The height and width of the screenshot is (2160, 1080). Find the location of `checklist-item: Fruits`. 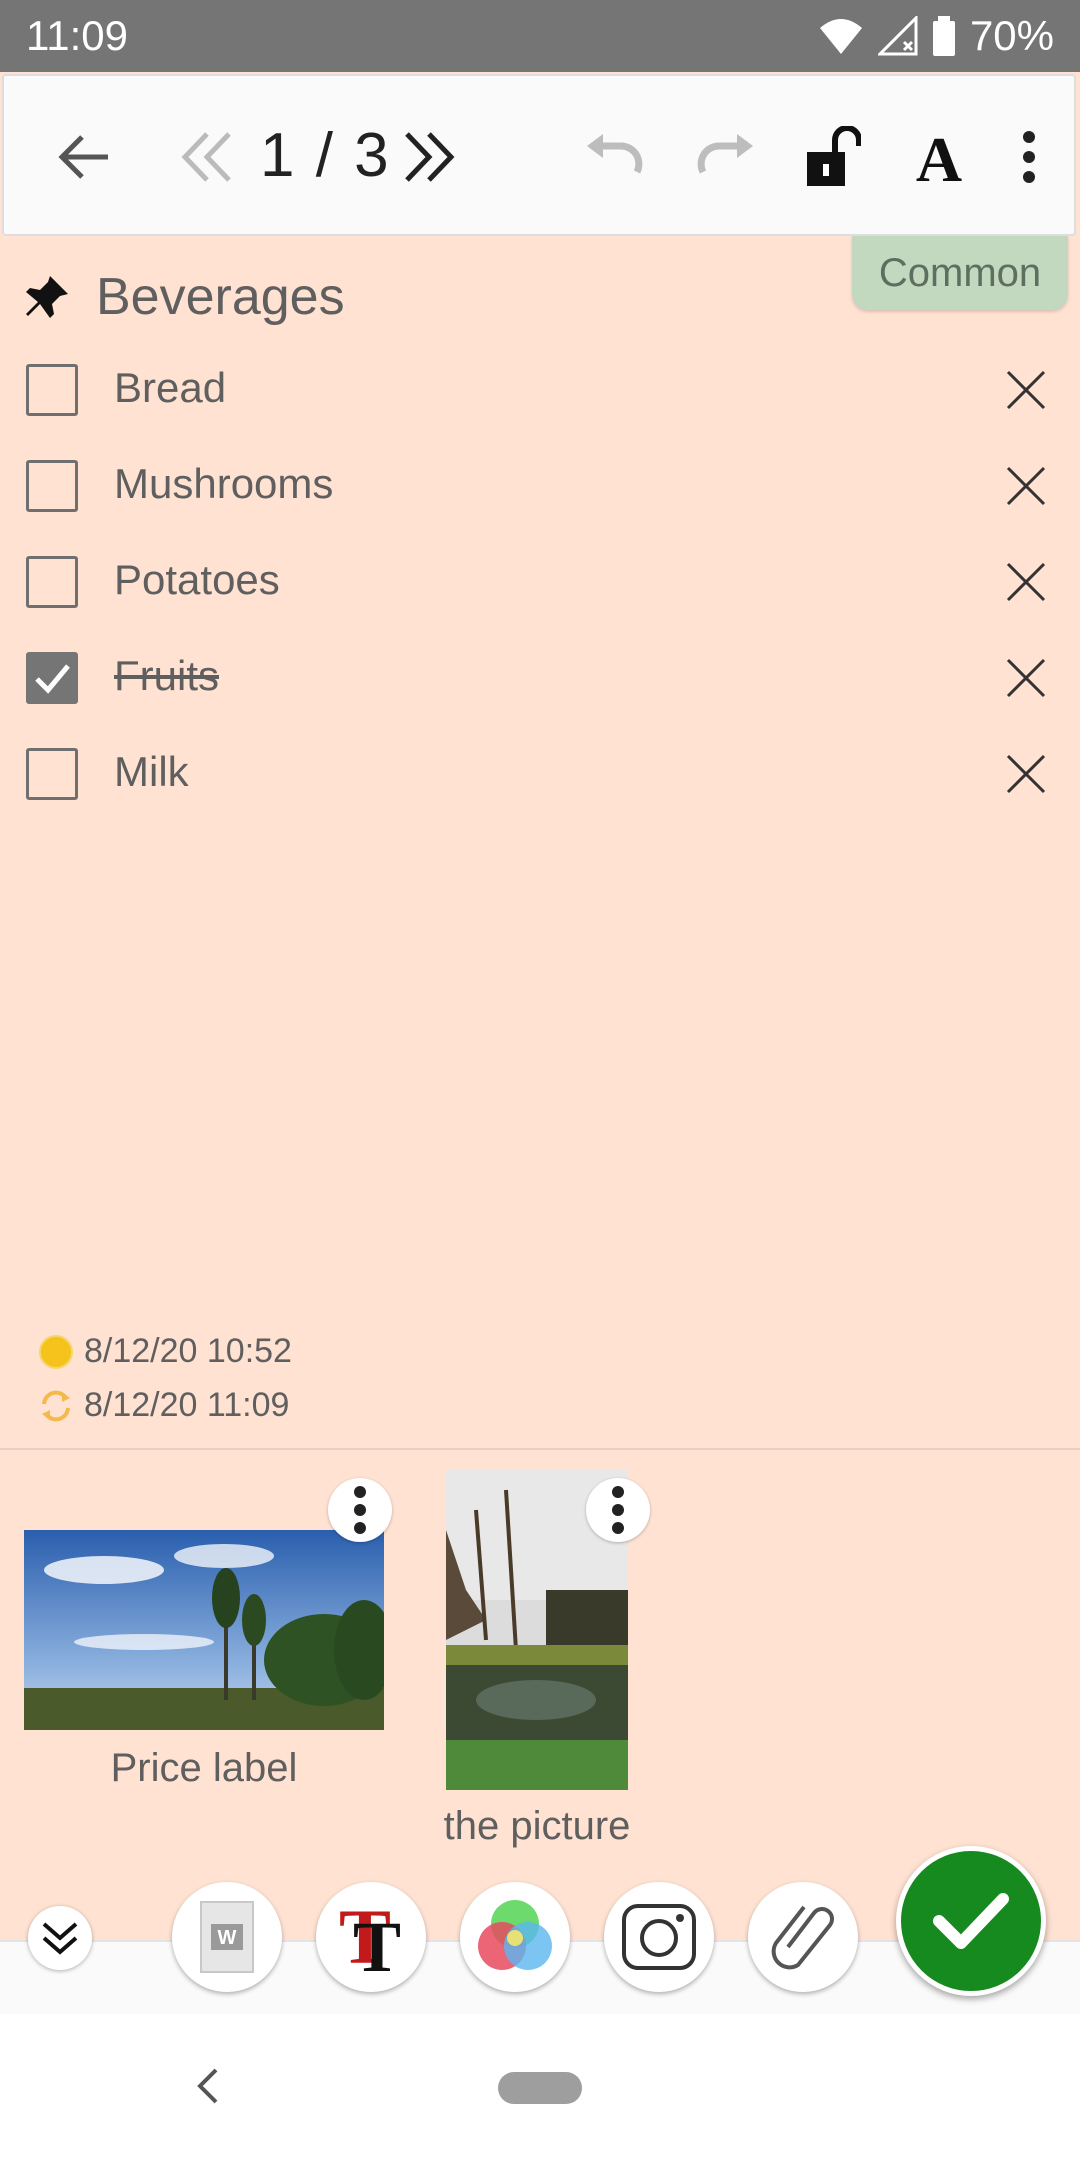

checklist-item: Fruits is located at coordinates (540, 680).